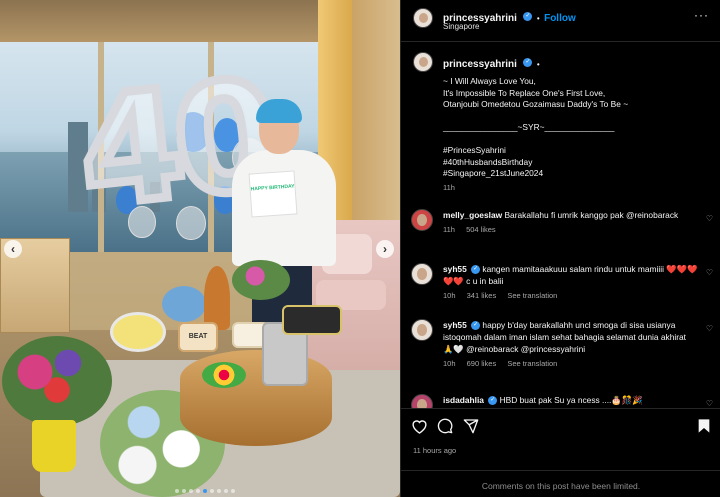 This screenshot has height=497, width=720. Describe the element at coordinates (256, 398) in the screenshot. I see `round-table` at that location.